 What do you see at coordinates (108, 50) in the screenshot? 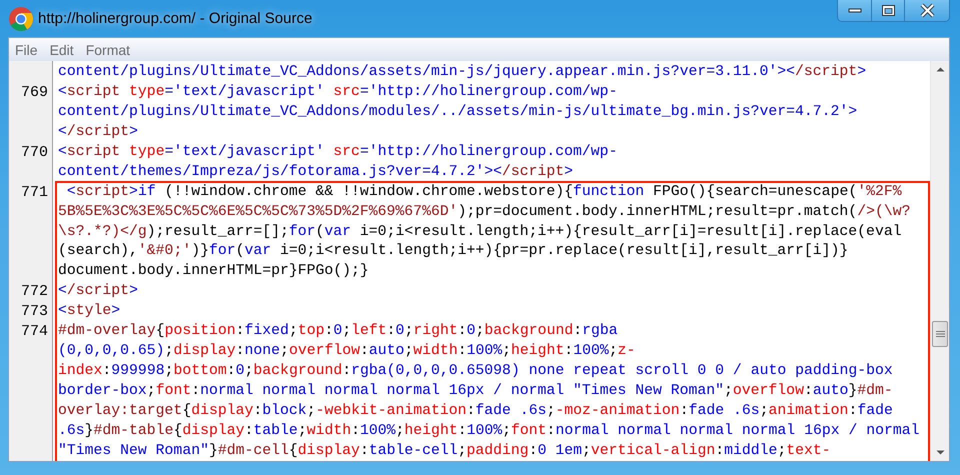
I see `menu-item: Format` at bounding box center [108, 50].